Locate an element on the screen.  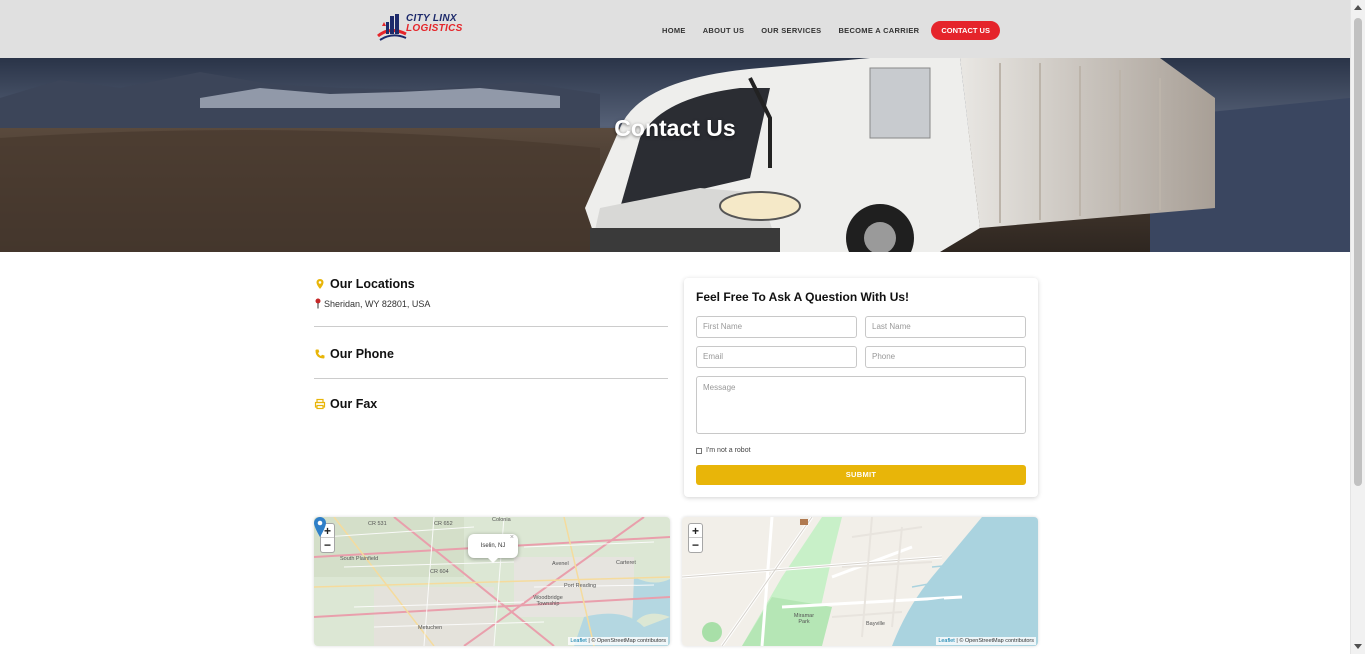
nav-home: HOME is located at coordinates (674, 31).